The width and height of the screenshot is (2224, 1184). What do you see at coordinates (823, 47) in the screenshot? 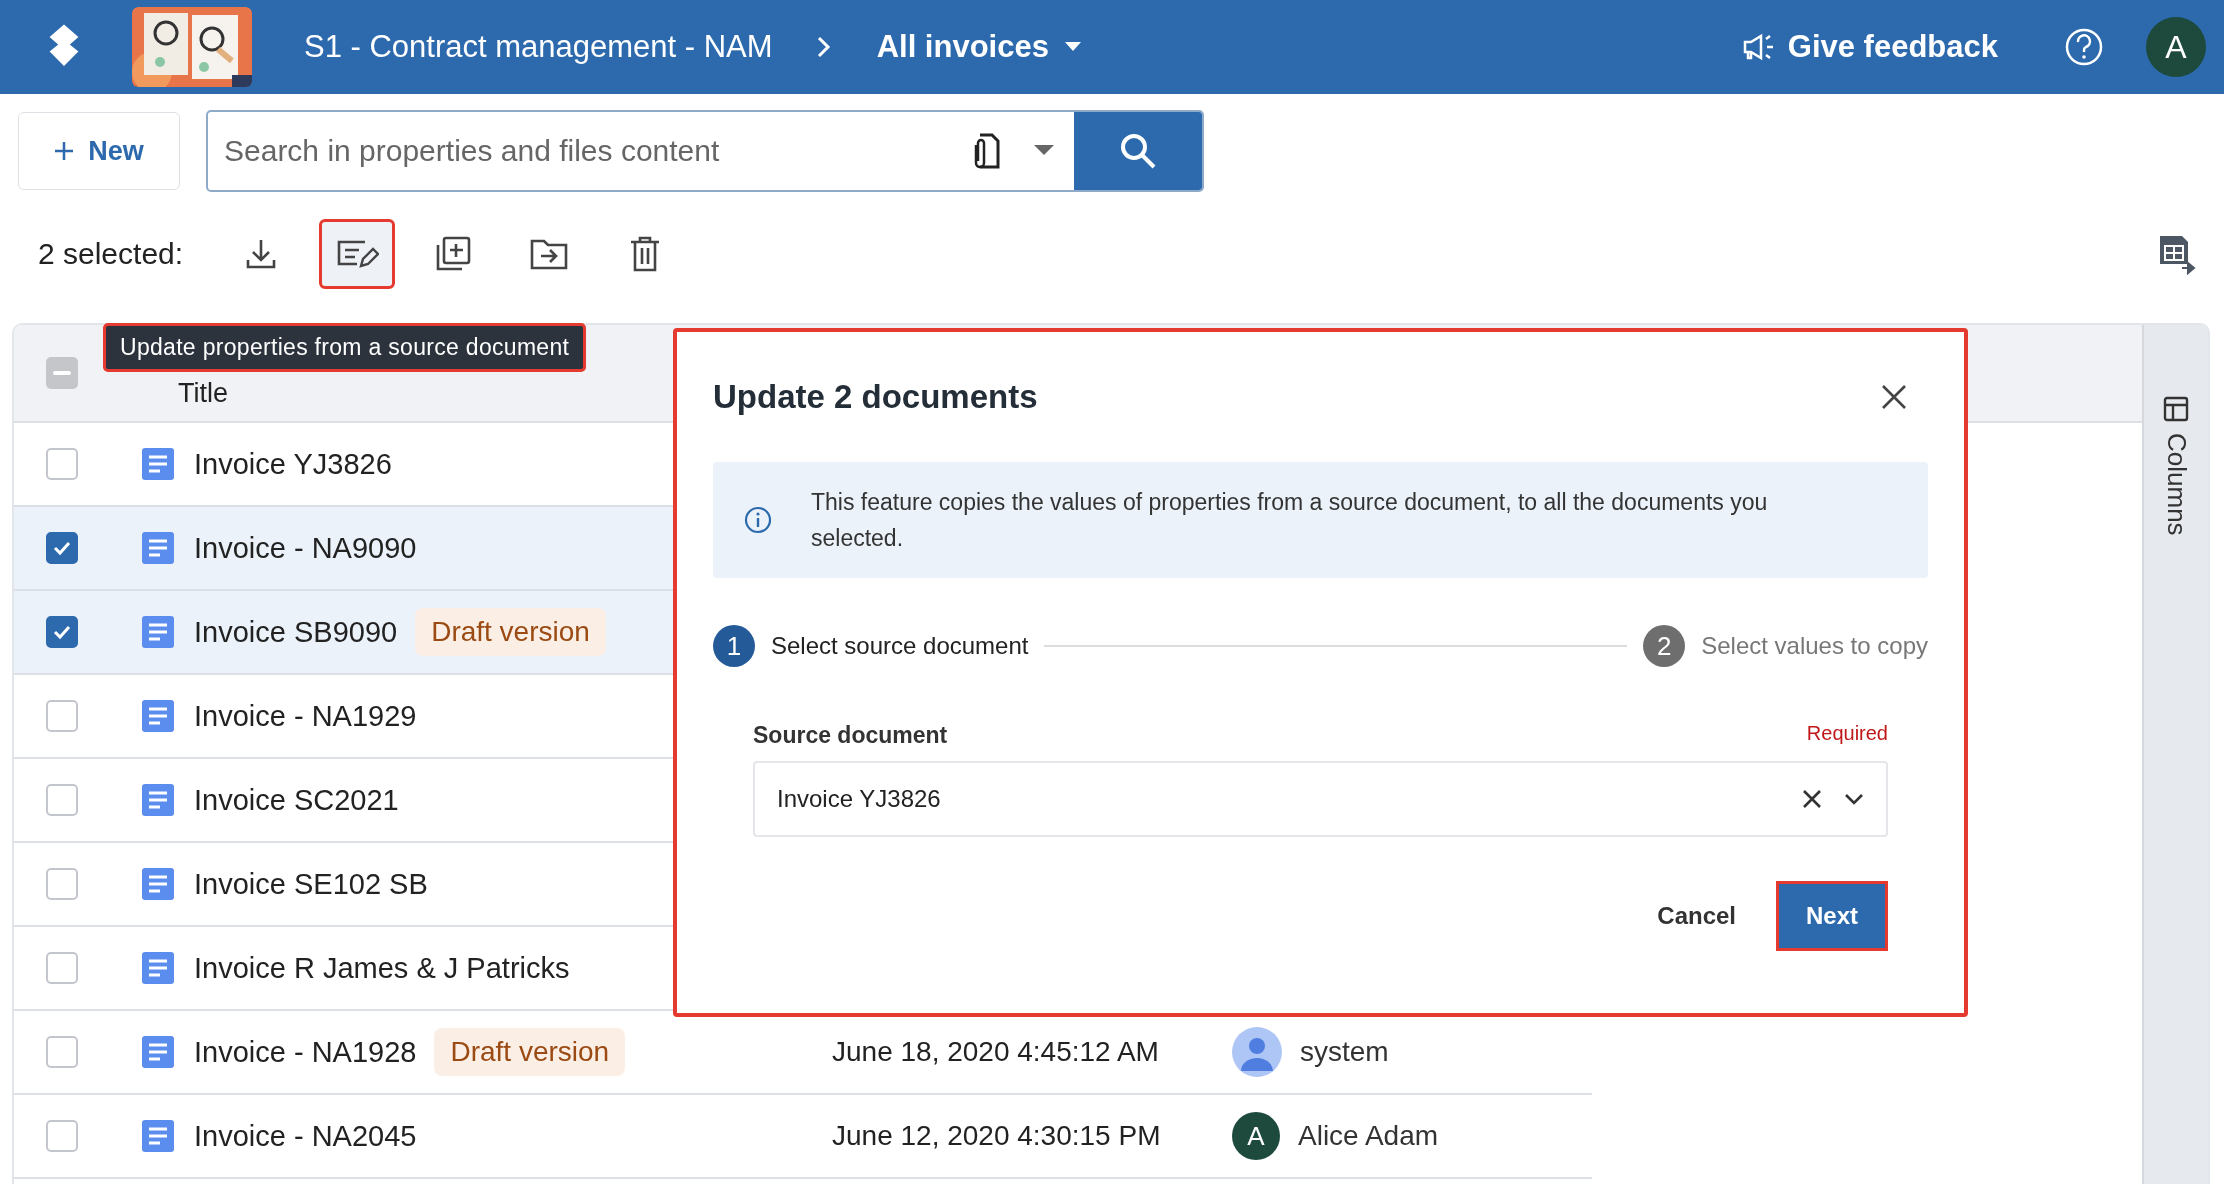
I see `chevron-right-icon` at bounding box center [823, 47].